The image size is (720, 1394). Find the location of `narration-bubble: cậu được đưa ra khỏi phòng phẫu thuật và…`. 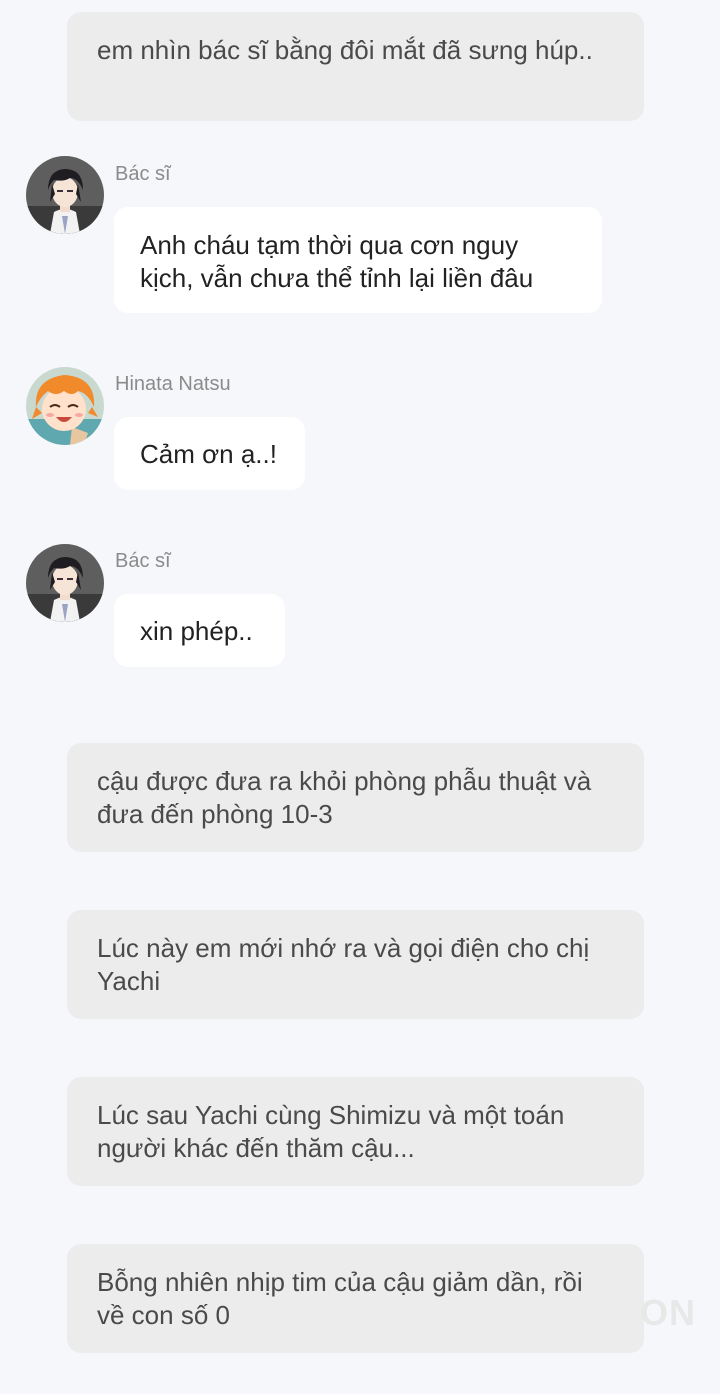

narration-bubble: cậu được đưa ra khỏi phòng phẫu thuật và… is located at coordinates (355, 797).